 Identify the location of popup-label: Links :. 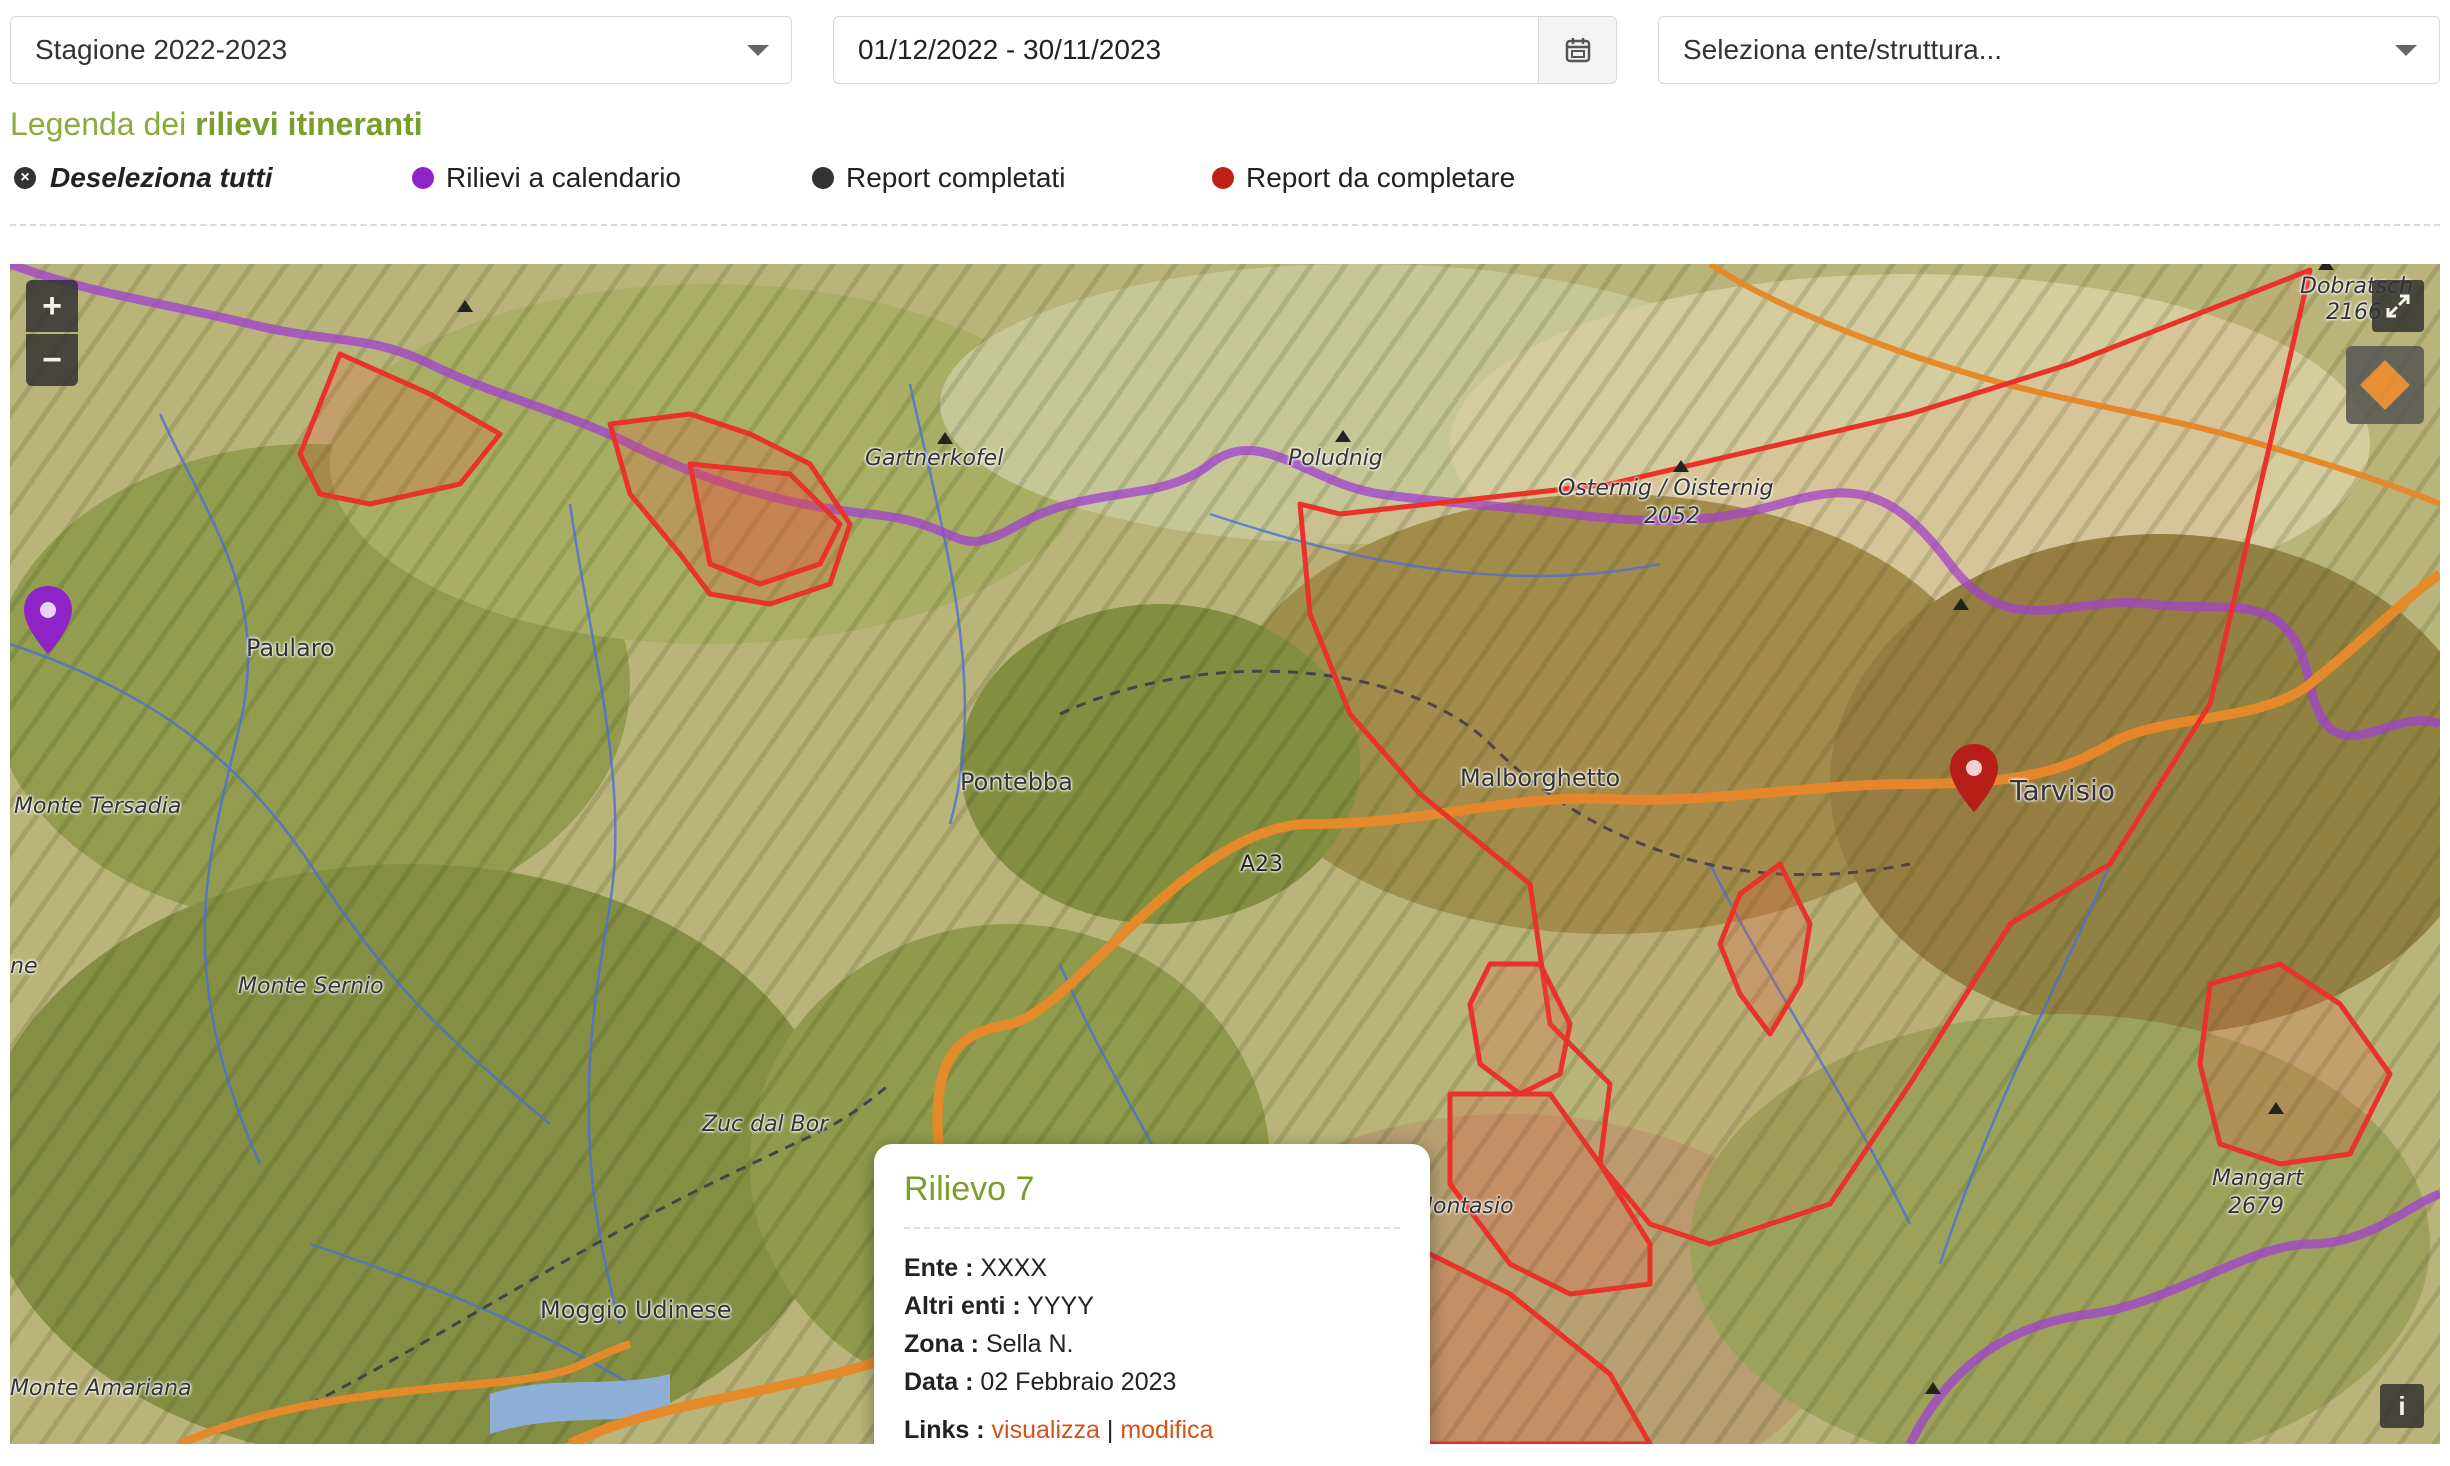
(944, 1430).